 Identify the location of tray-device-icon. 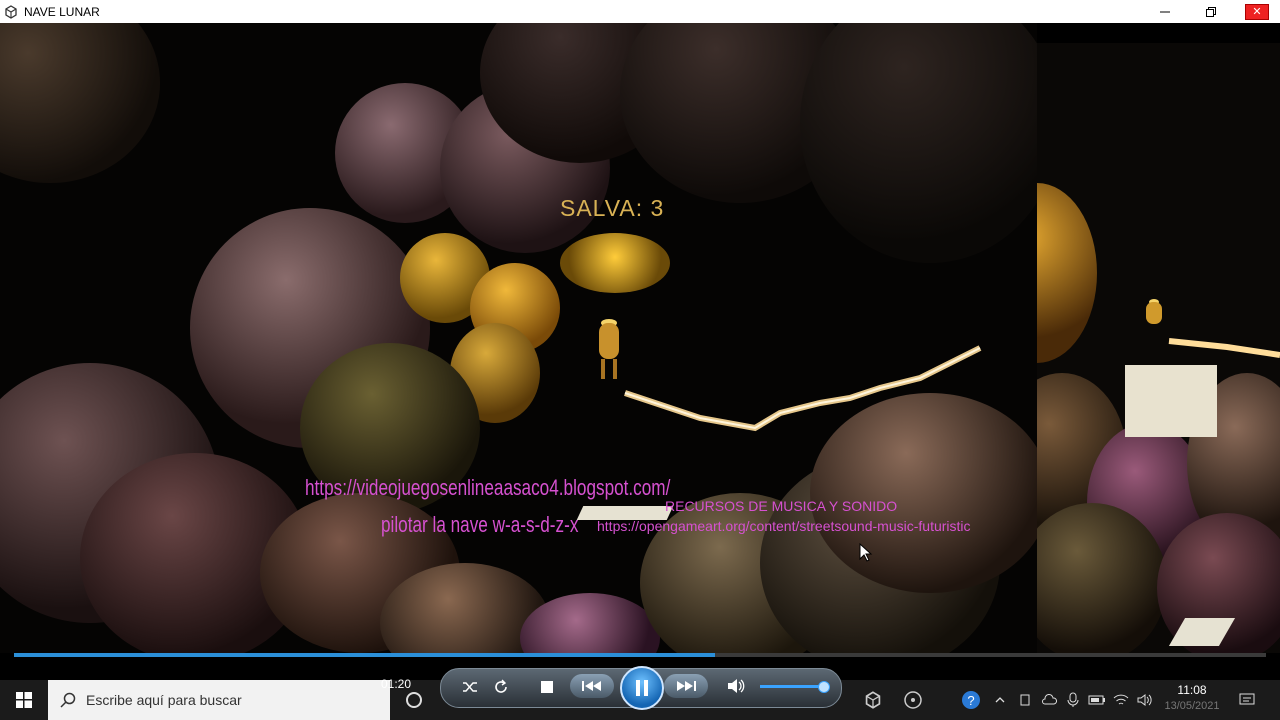
(1025, 700).